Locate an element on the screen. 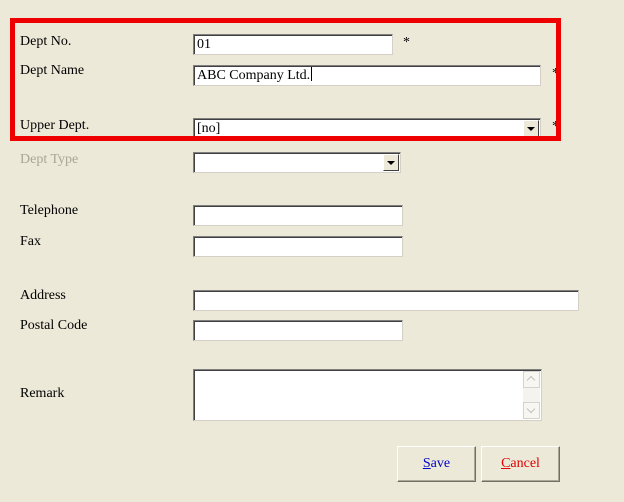 The image size is (624, 502). chevron-down-icon is located at coordinates (391, 162).